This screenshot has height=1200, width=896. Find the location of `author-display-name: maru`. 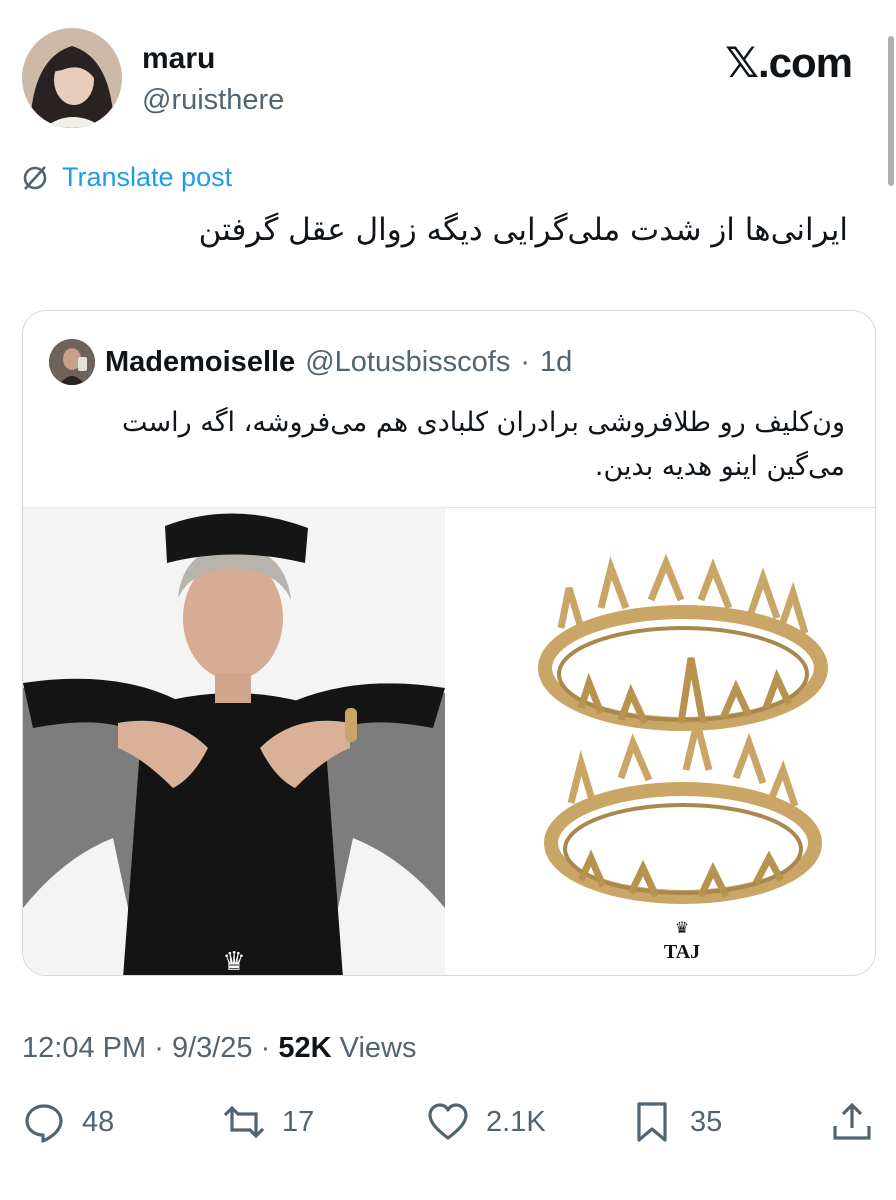

author-display-name: maru is located at coordinates (178, 59).